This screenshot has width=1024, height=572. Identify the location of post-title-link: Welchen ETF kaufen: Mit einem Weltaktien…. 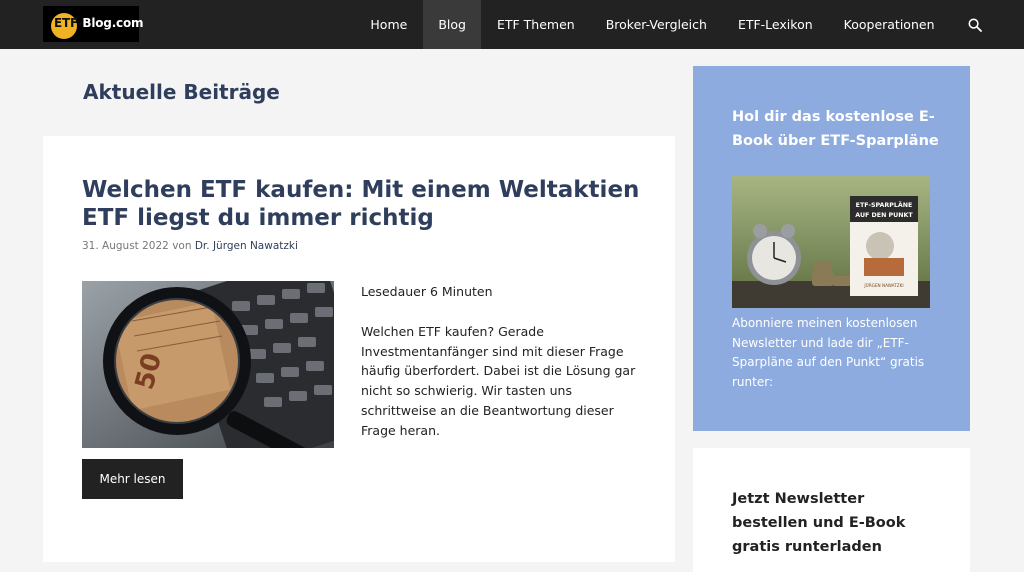
(362, 204).